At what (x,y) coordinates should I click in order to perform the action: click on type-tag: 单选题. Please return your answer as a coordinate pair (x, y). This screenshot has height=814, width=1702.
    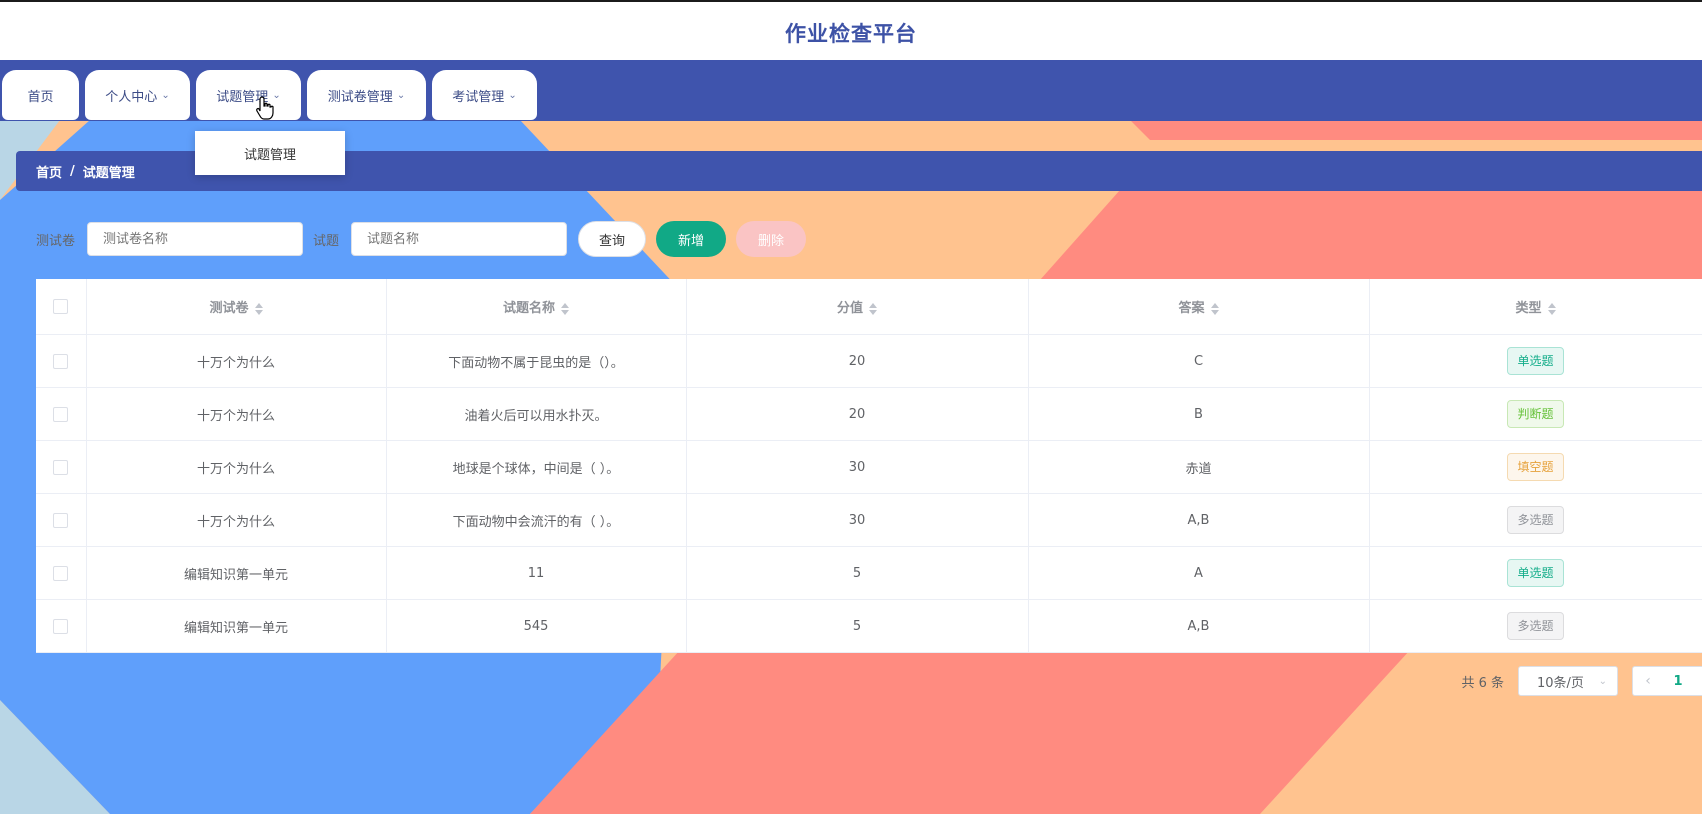
    Looking at the image, I should click on (1535, 573).